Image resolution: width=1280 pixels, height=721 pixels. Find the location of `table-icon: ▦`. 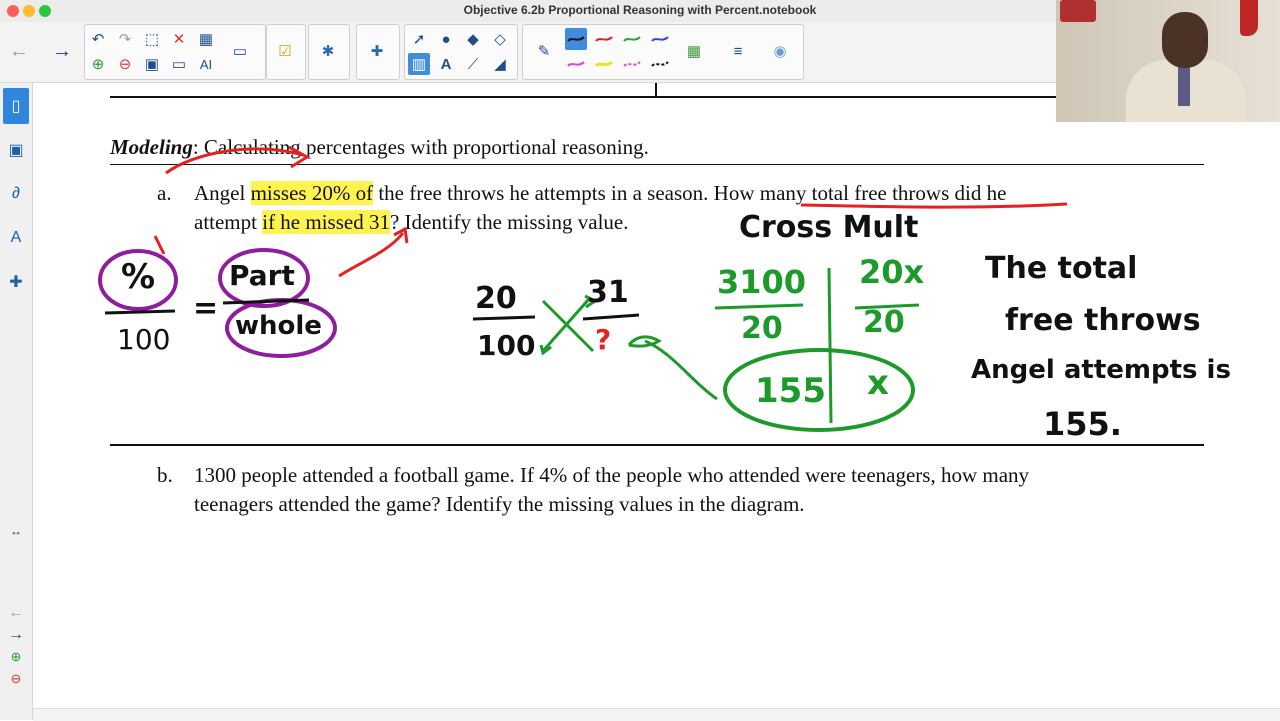

table-icon: ▦ is located at coordinates (206, 39).